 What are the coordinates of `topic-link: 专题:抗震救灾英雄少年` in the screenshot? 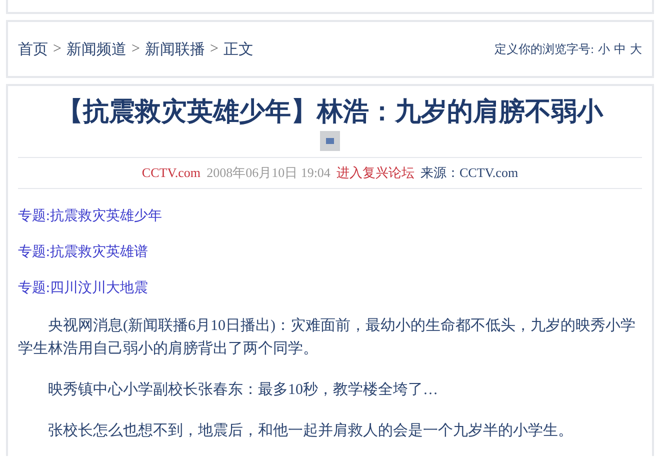 It's located at (90, 216).